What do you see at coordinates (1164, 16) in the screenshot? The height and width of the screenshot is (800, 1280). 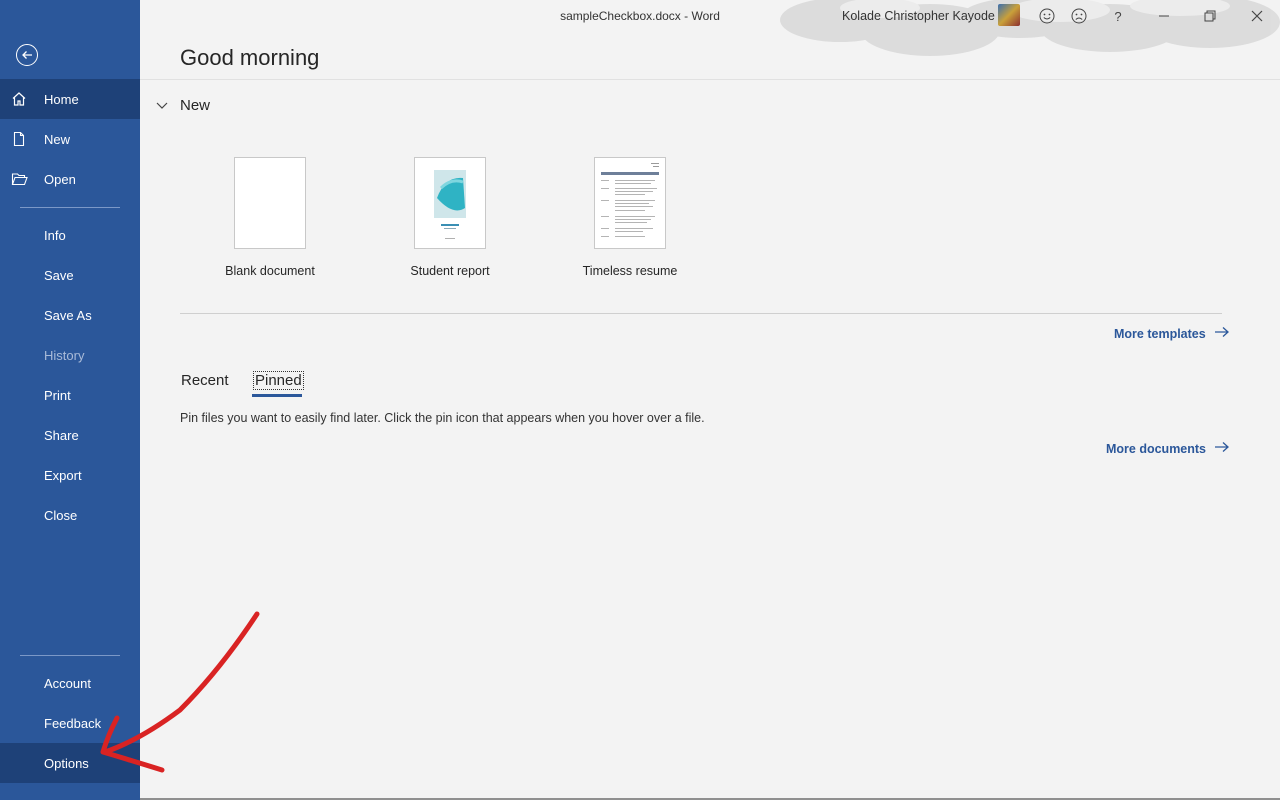 I see `minimize-icon` at bounding box center [1164, 16].